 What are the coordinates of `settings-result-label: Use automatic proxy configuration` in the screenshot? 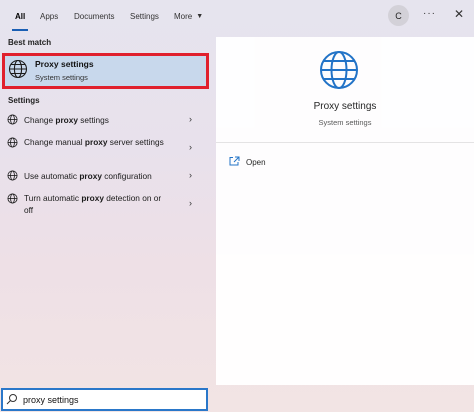 It's located at (88, 176).